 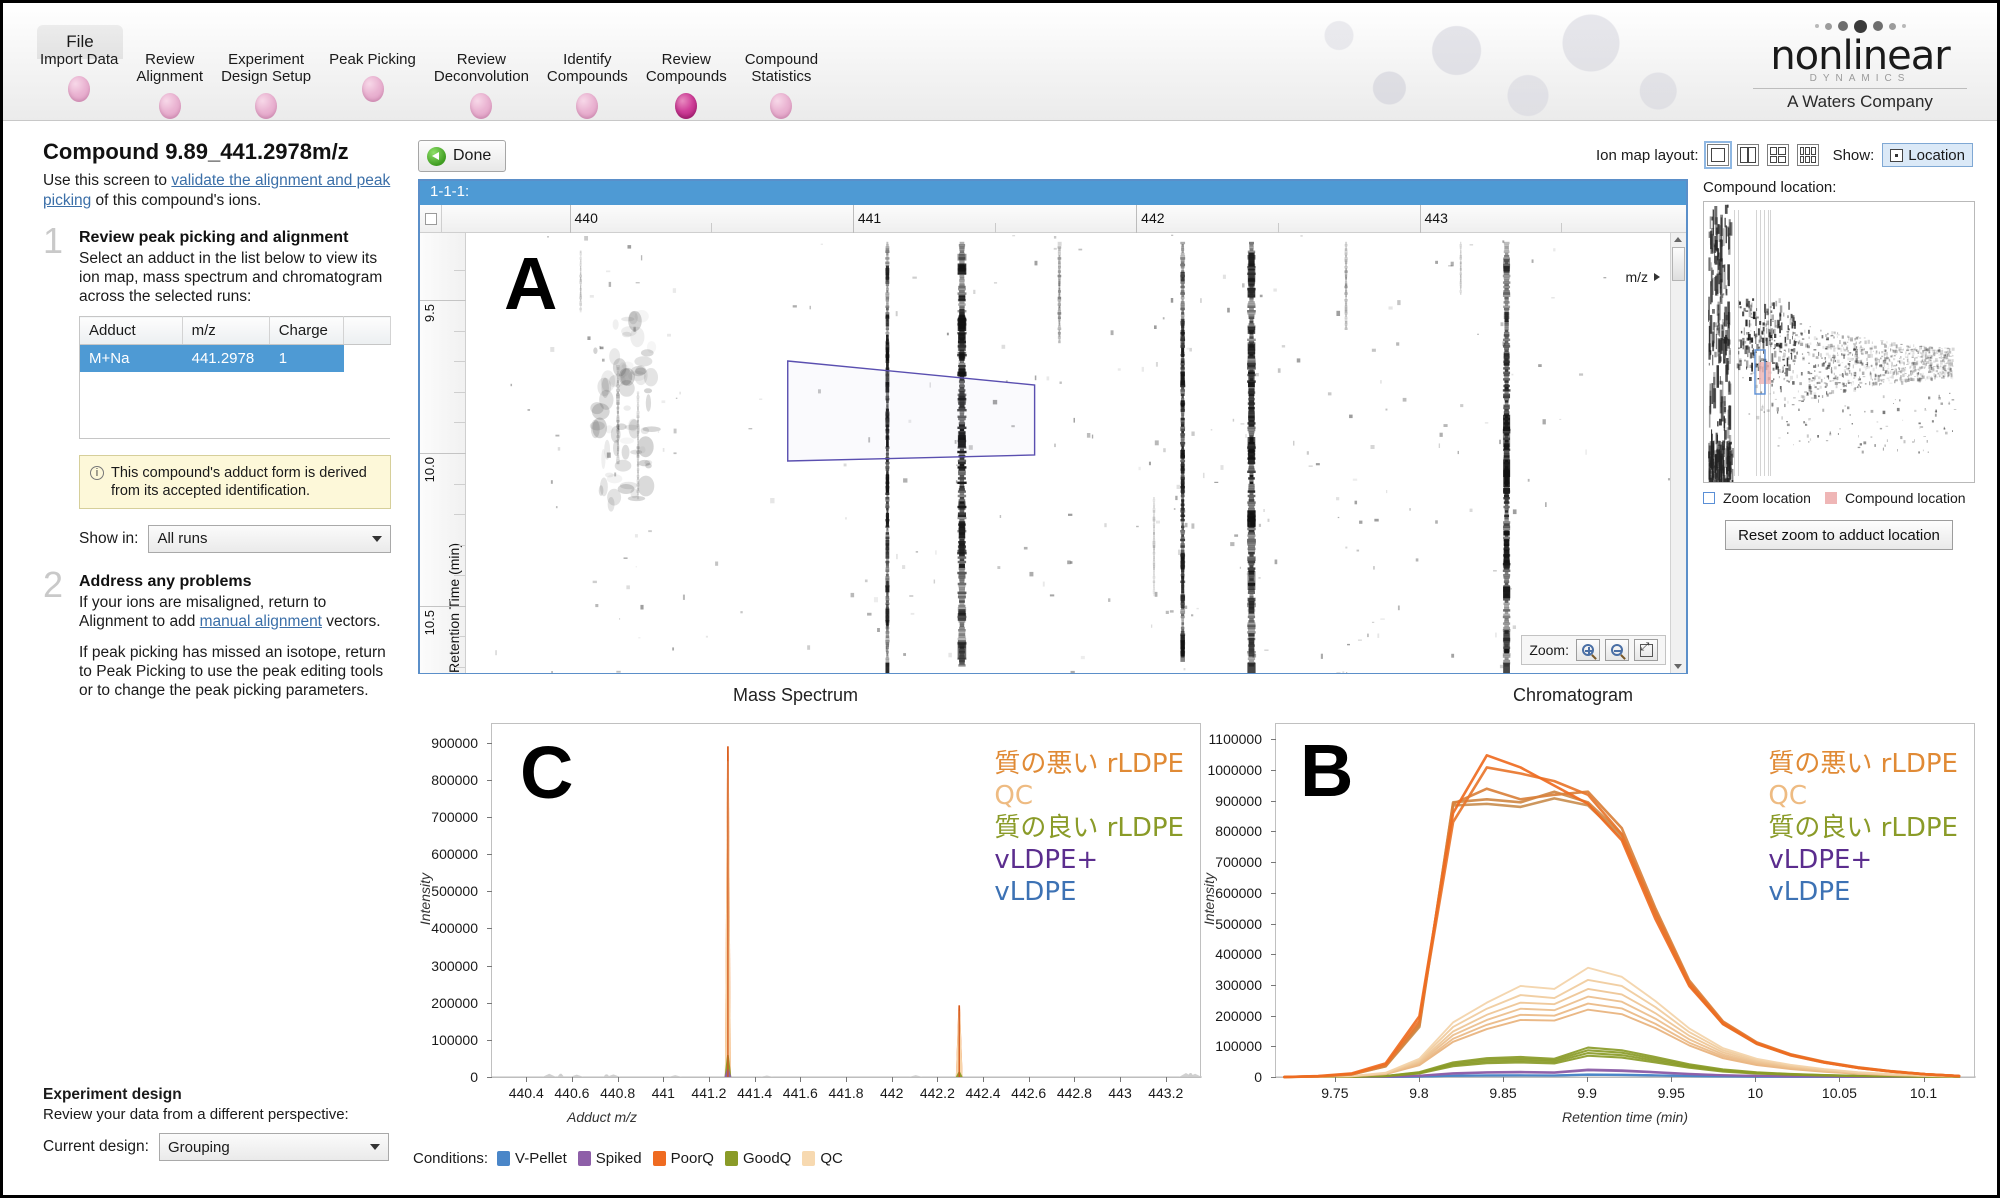 What do you see at coordinates (800, 1093) in the screenshot?
I see `x-tick-label: 441.6` at bounding box center [800, 1093].